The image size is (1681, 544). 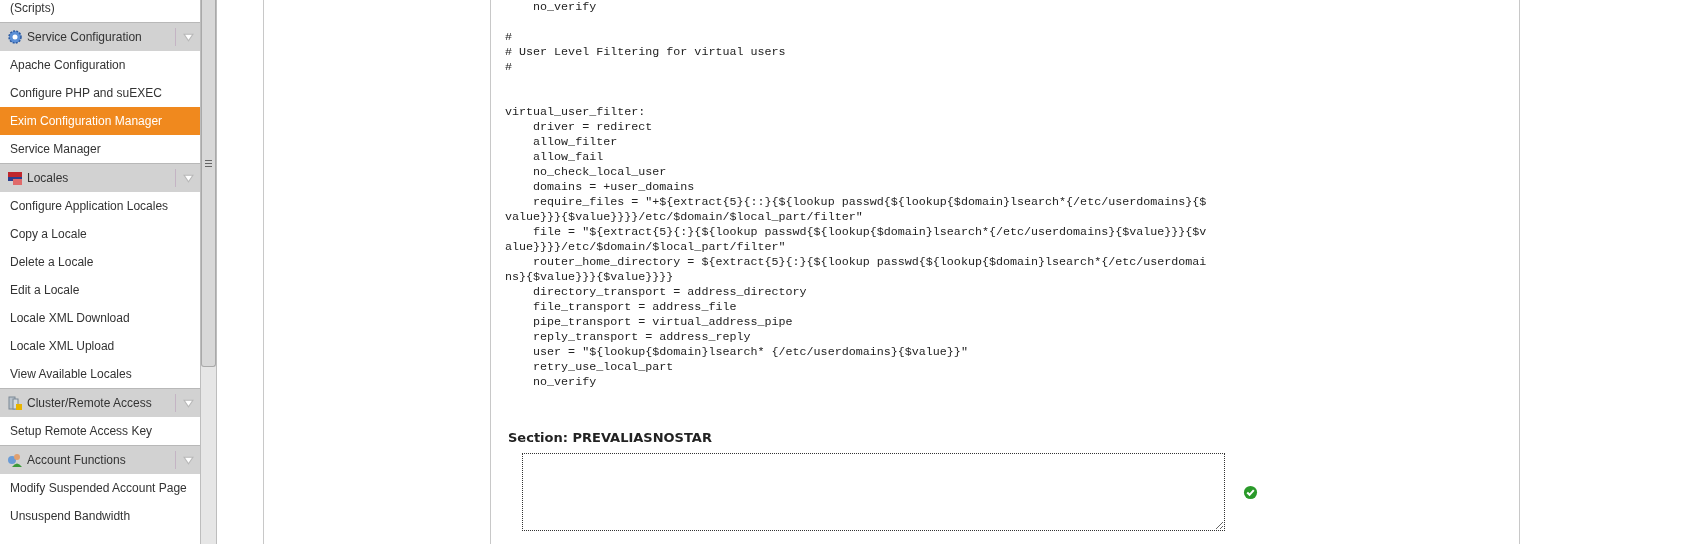 I want to click on sidebar-section-header: Cluster/Remote Access, so click(x=100, y=402).